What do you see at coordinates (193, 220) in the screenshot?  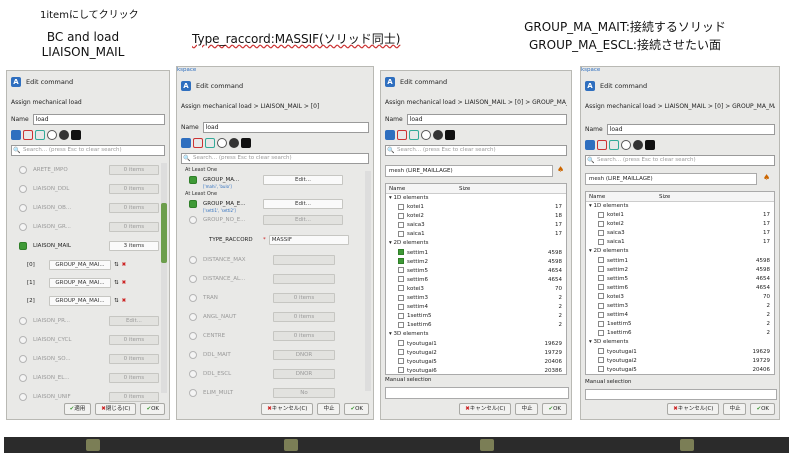 I see `group-no-e-checkbox` at bounding box center [193, 220].